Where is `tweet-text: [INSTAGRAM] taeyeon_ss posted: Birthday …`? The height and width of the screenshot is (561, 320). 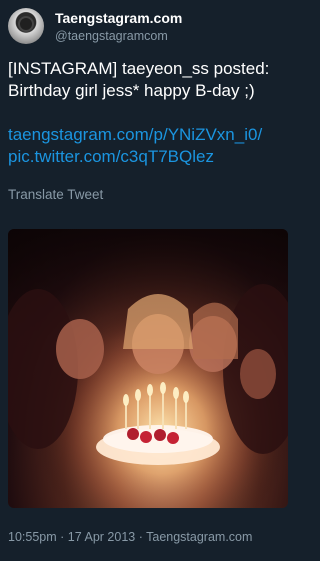
tweet-text: [INSTAGRAM] taeyeon_ss posted: Birthday … is located at coordinates (139, 79).